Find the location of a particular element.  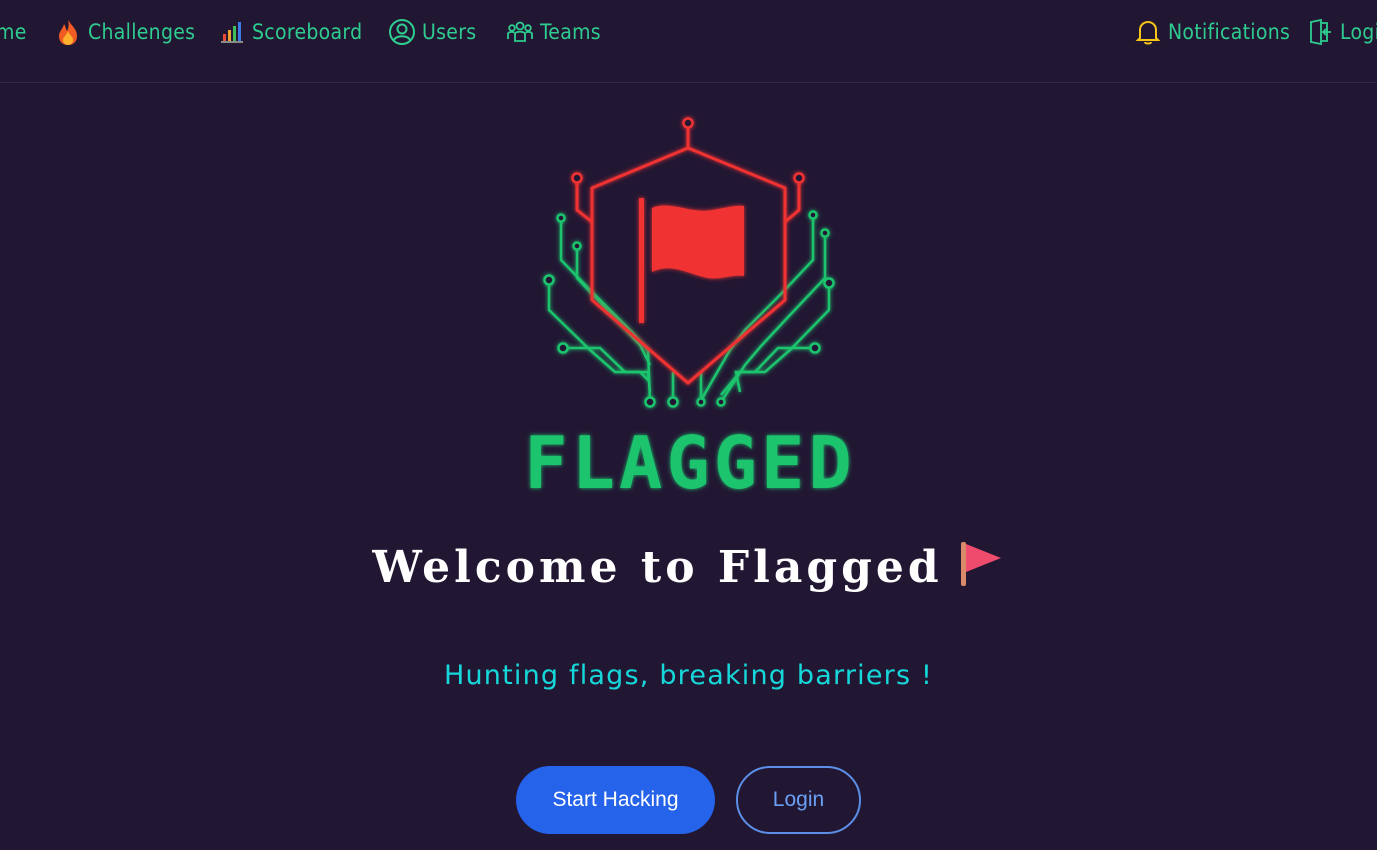

nav-users: Users is located at coordinates (432, 32).